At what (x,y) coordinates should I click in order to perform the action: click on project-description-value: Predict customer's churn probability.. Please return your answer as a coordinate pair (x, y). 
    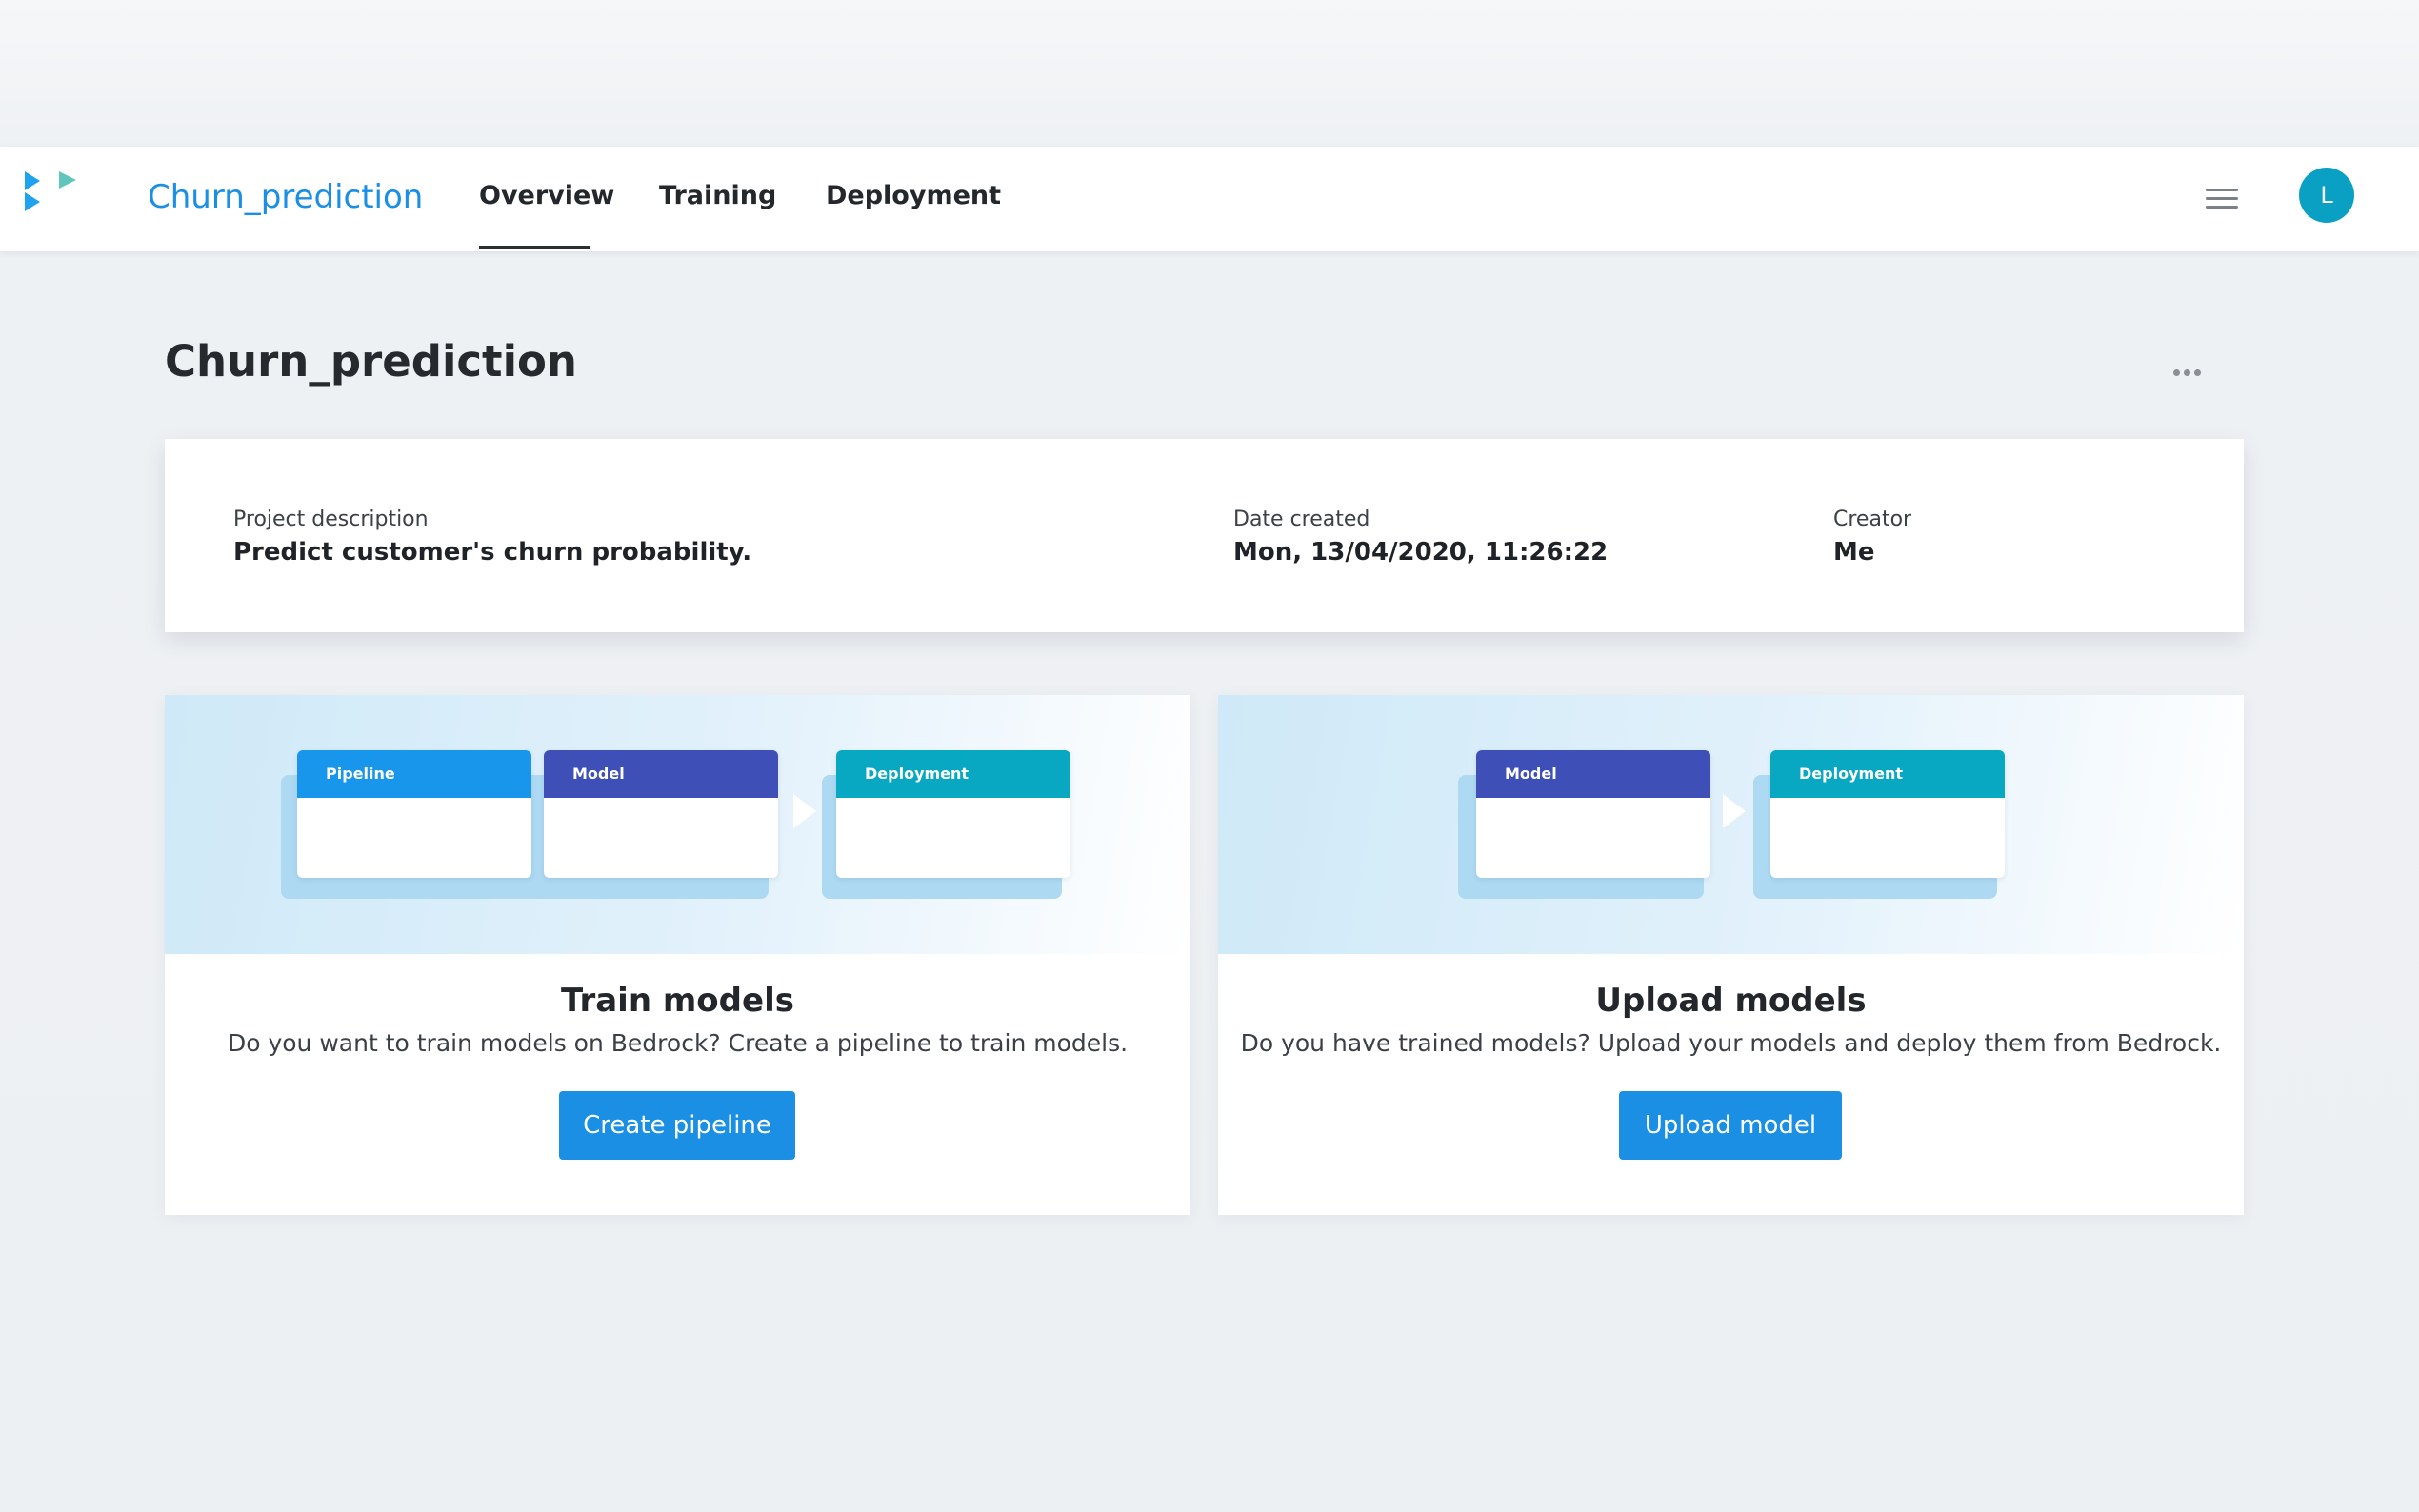
    Looking at the image, I should click on (492, 552).